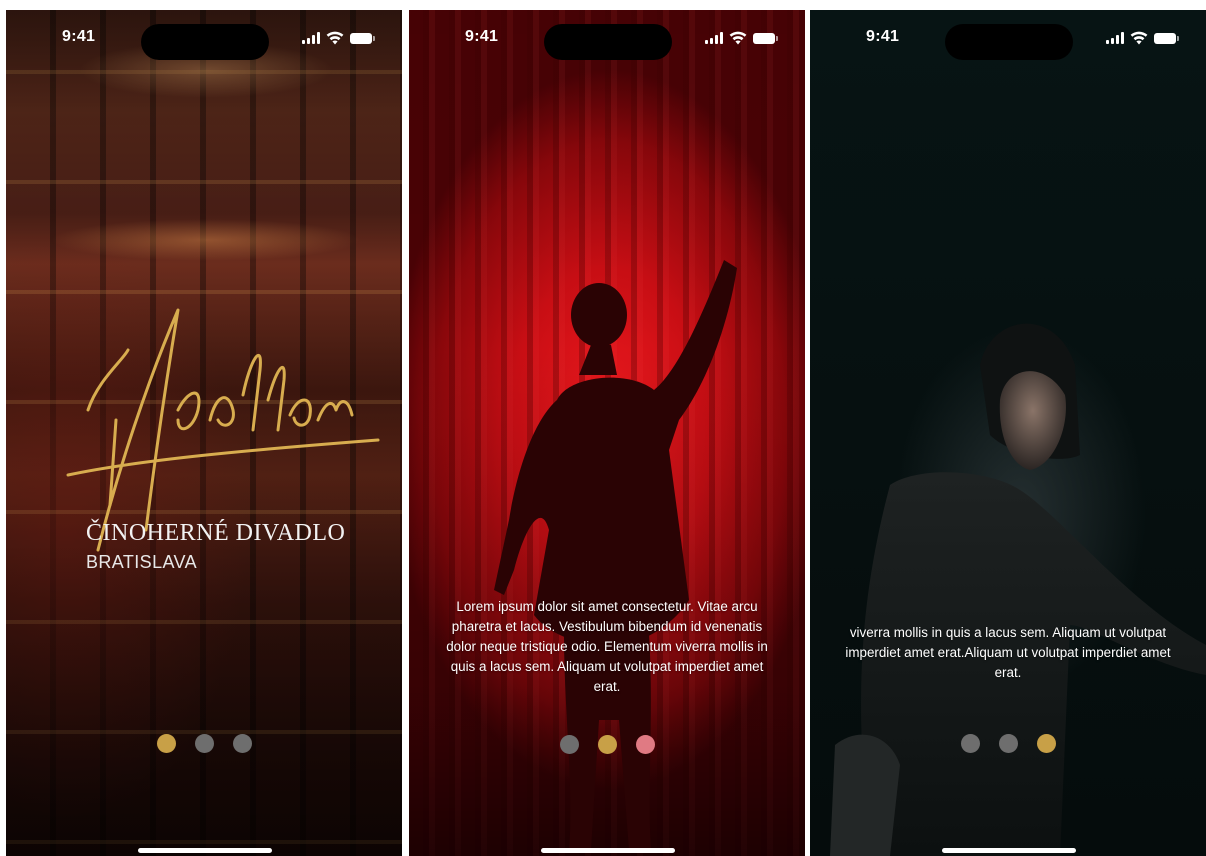 This screenshot has width=1206, height=856. I want to click on dancer-silhouette, so click(615, 555).